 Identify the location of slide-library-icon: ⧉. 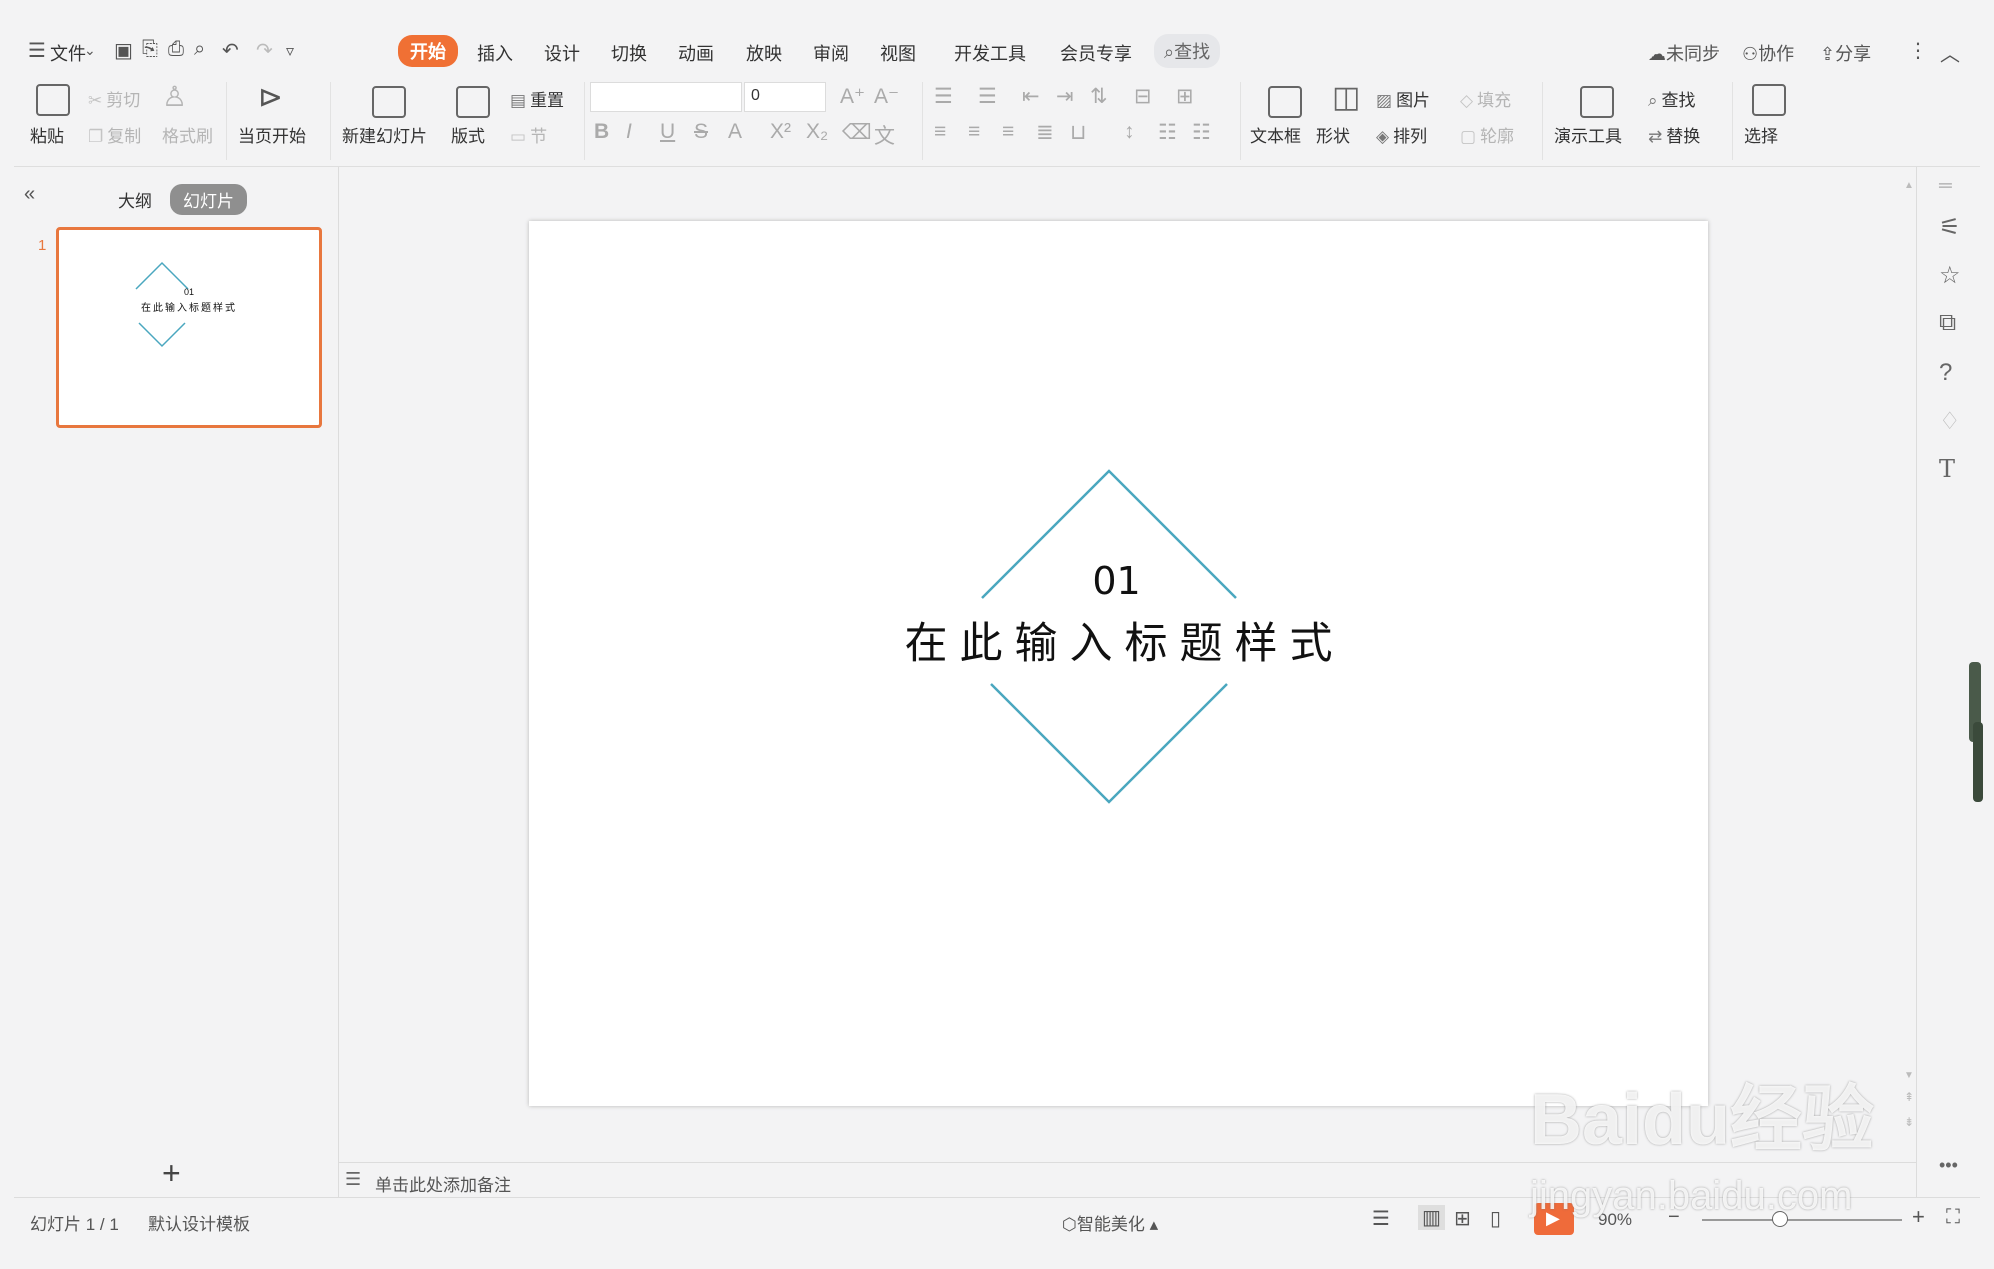
(1947, 323).